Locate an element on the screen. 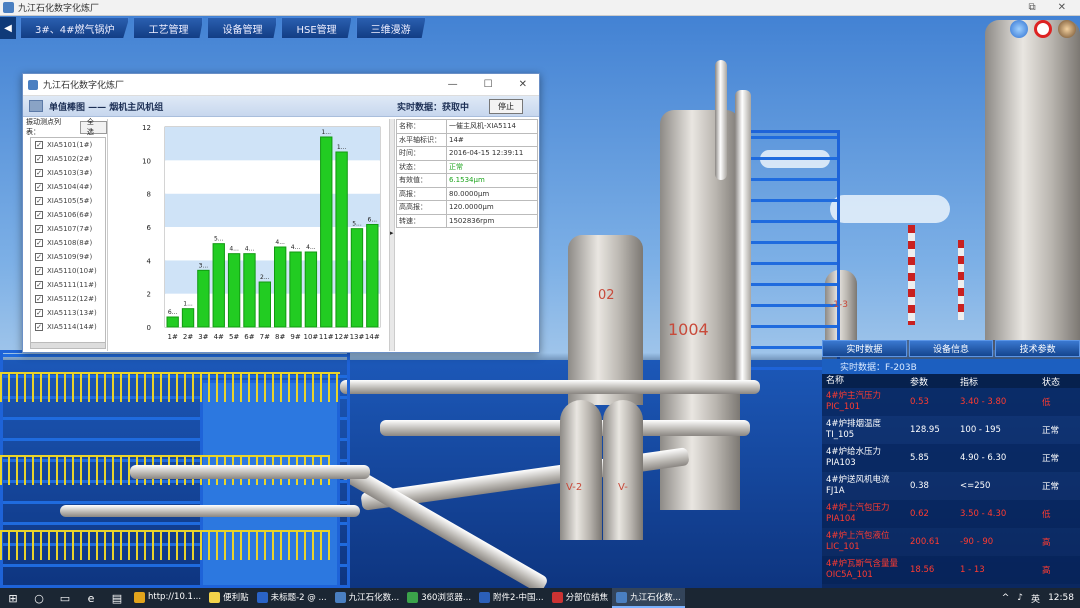  taskbar-item: 便利贴 is located at coordinates (229, 598).